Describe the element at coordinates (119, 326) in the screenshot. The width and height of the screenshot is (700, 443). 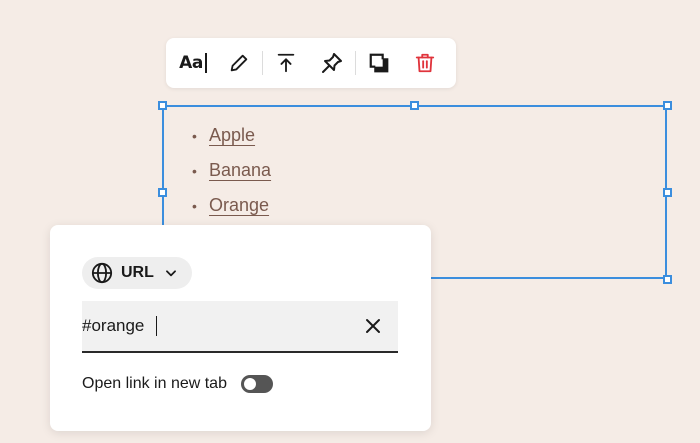
I see `url-input` at that location.